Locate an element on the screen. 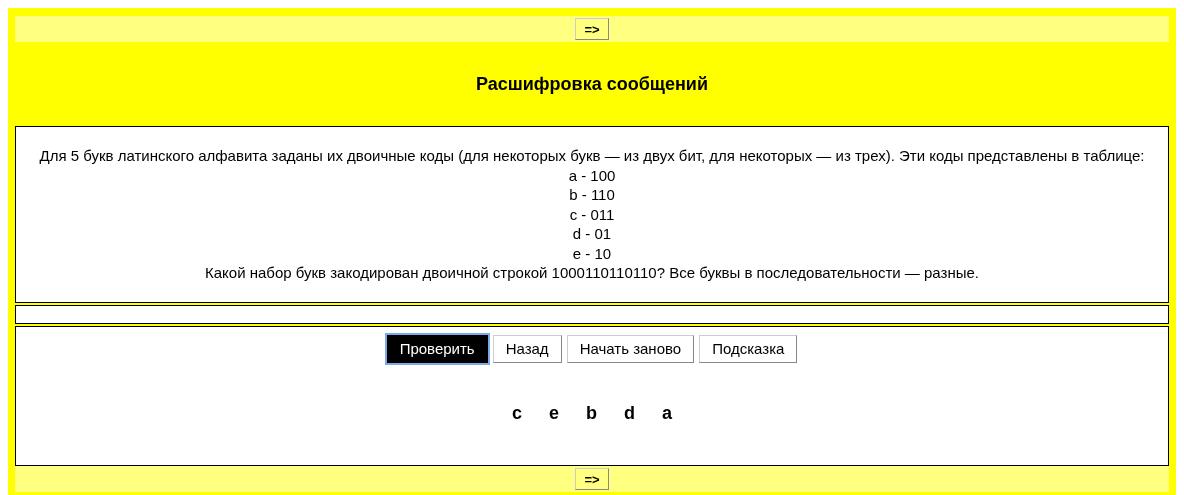  action-button: Подсказка is located at coordinates (748, 349).